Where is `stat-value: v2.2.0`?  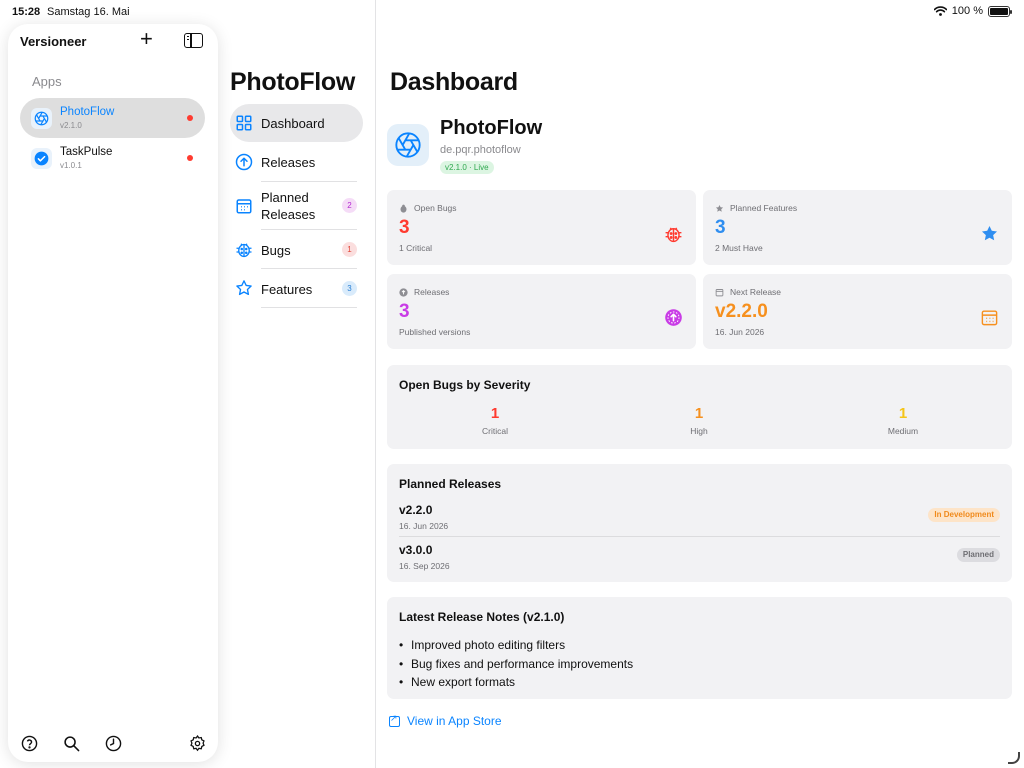
stat-value: v2.2.0 is located at coordinates (741, 311).